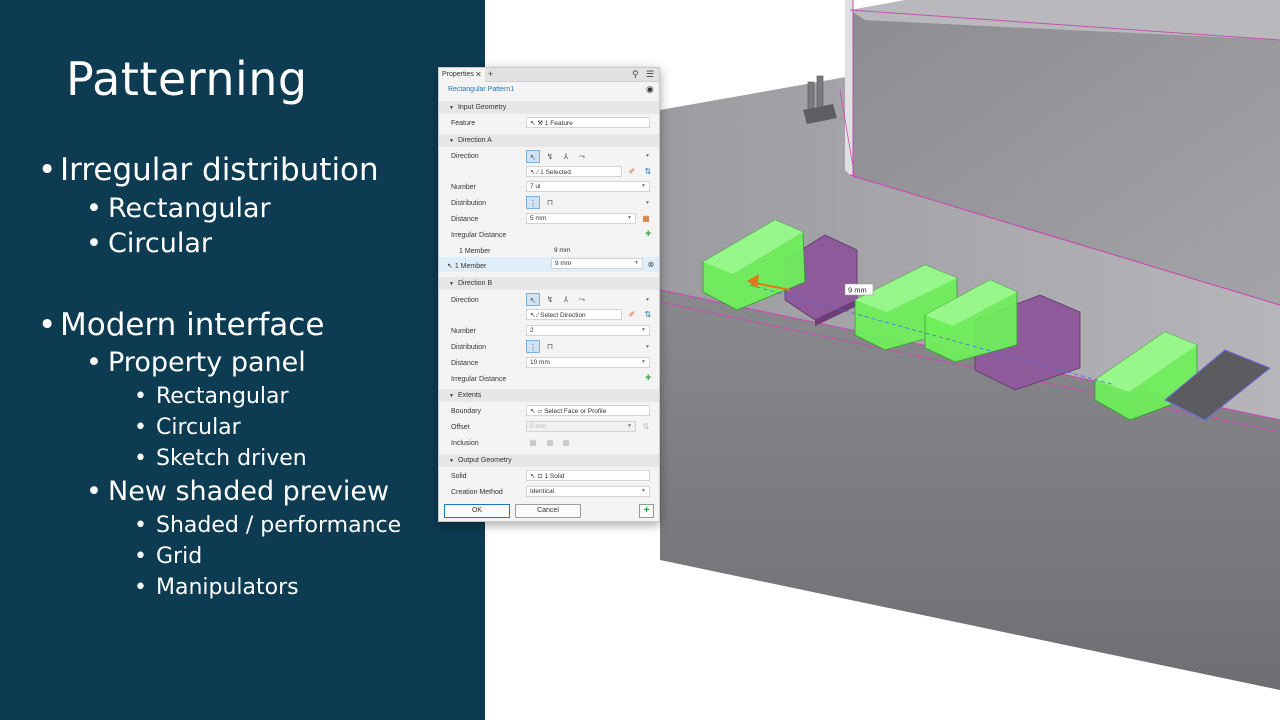 The height and width of the screenshot is (720, 1280). Describe the element at coordinates (460, 427) in the screenshot. I see `offset-label: Offset` at that location.